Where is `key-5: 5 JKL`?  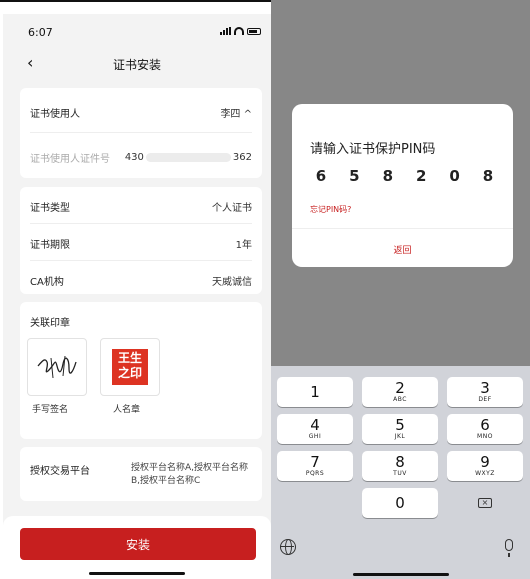
key-5: 5 JKL is located at coordinates (400, 429).